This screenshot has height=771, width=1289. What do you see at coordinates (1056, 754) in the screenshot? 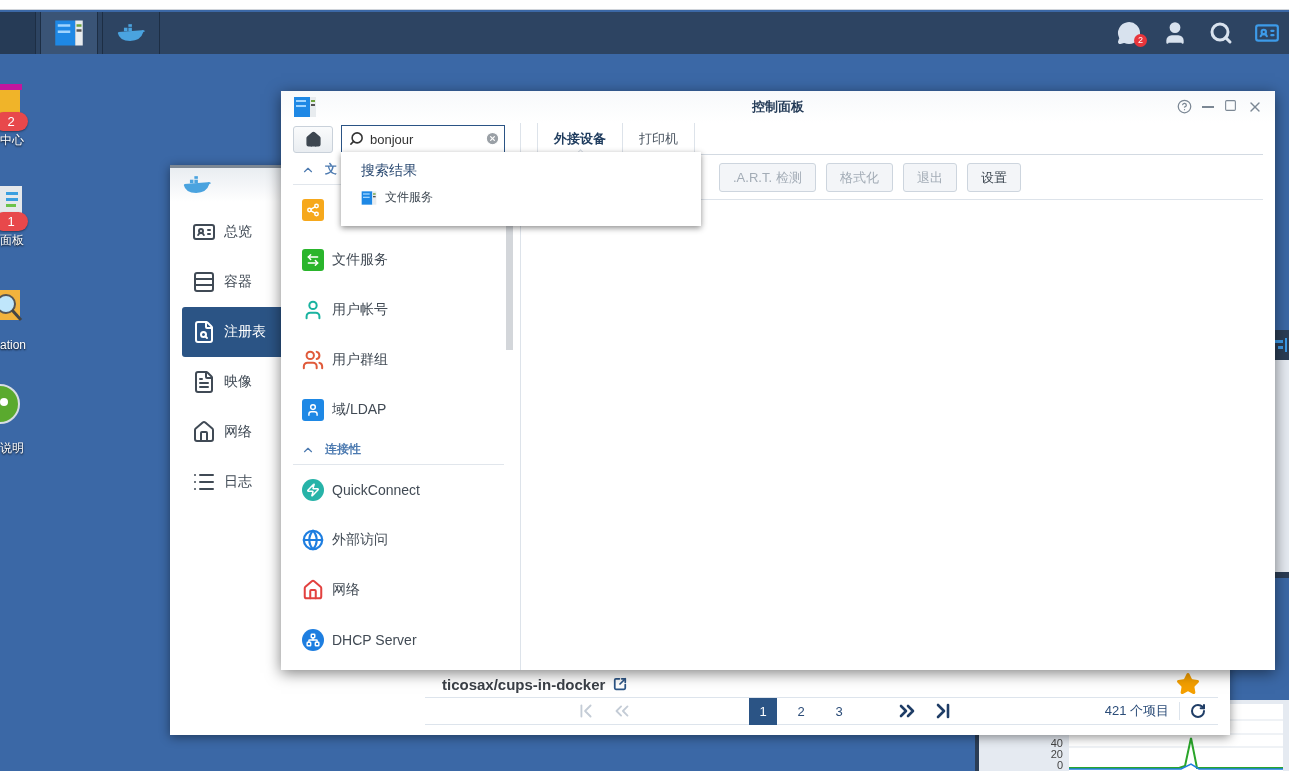
I see `axis-tick: 20` at bounding box center [1056, 754].